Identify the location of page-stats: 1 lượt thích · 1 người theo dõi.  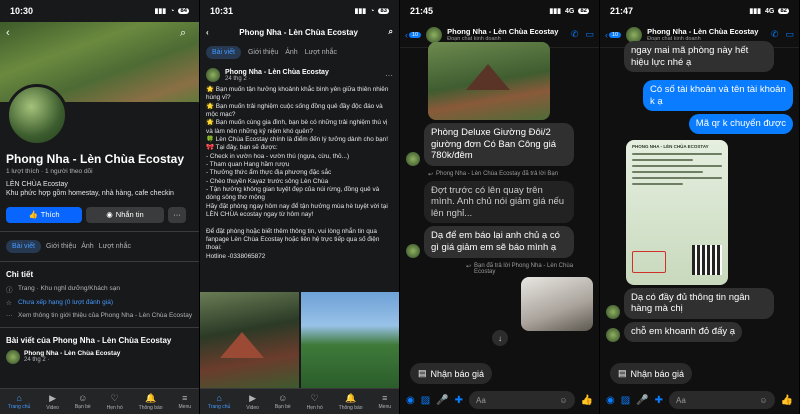
(49, 171).